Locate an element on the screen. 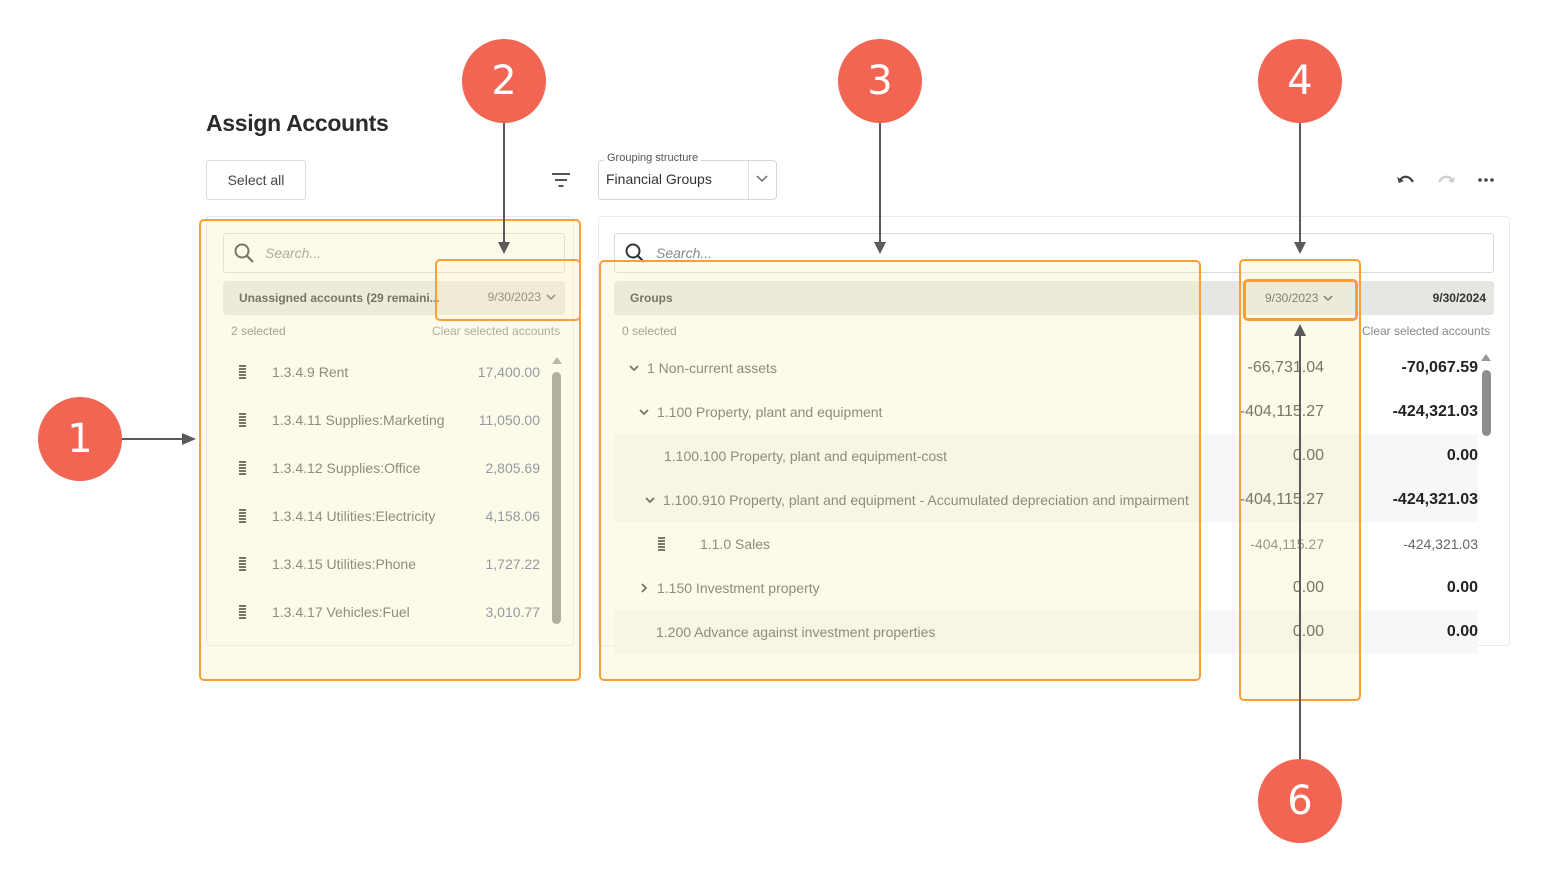  right-date-value-2: 9/30/2024 is located at coordinates (1459, 298).